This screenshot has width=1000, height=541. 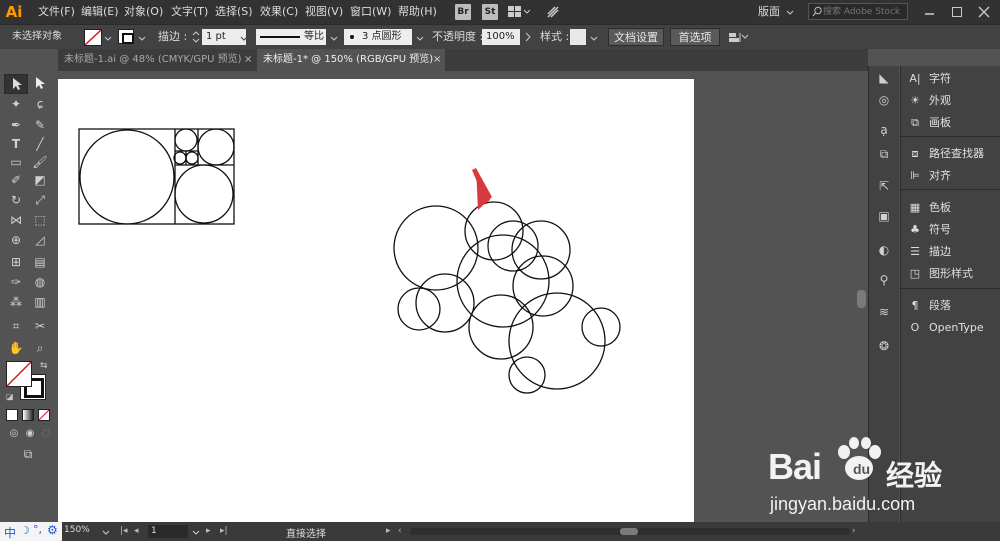 What do you see at coordinates (143, 12) in the screenshot?
I see `menu-object: 对象(O)` at bounding box center [143, 12].